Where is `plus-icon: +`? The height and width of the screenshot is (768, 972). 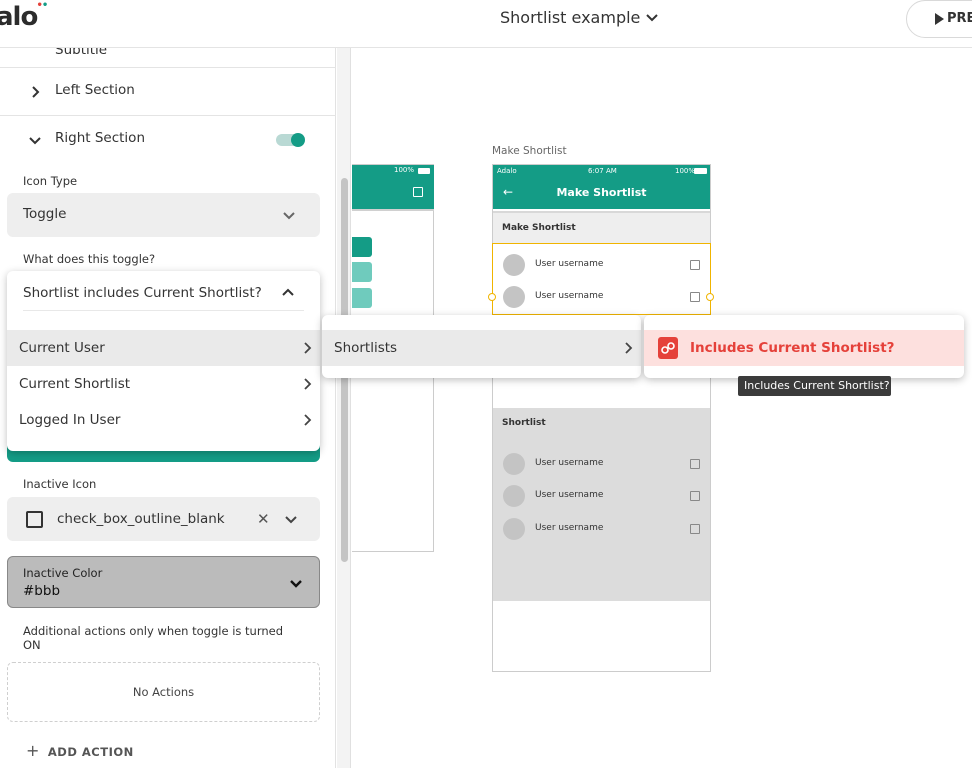
plus-icon: + is located at coordinates (33, 750).